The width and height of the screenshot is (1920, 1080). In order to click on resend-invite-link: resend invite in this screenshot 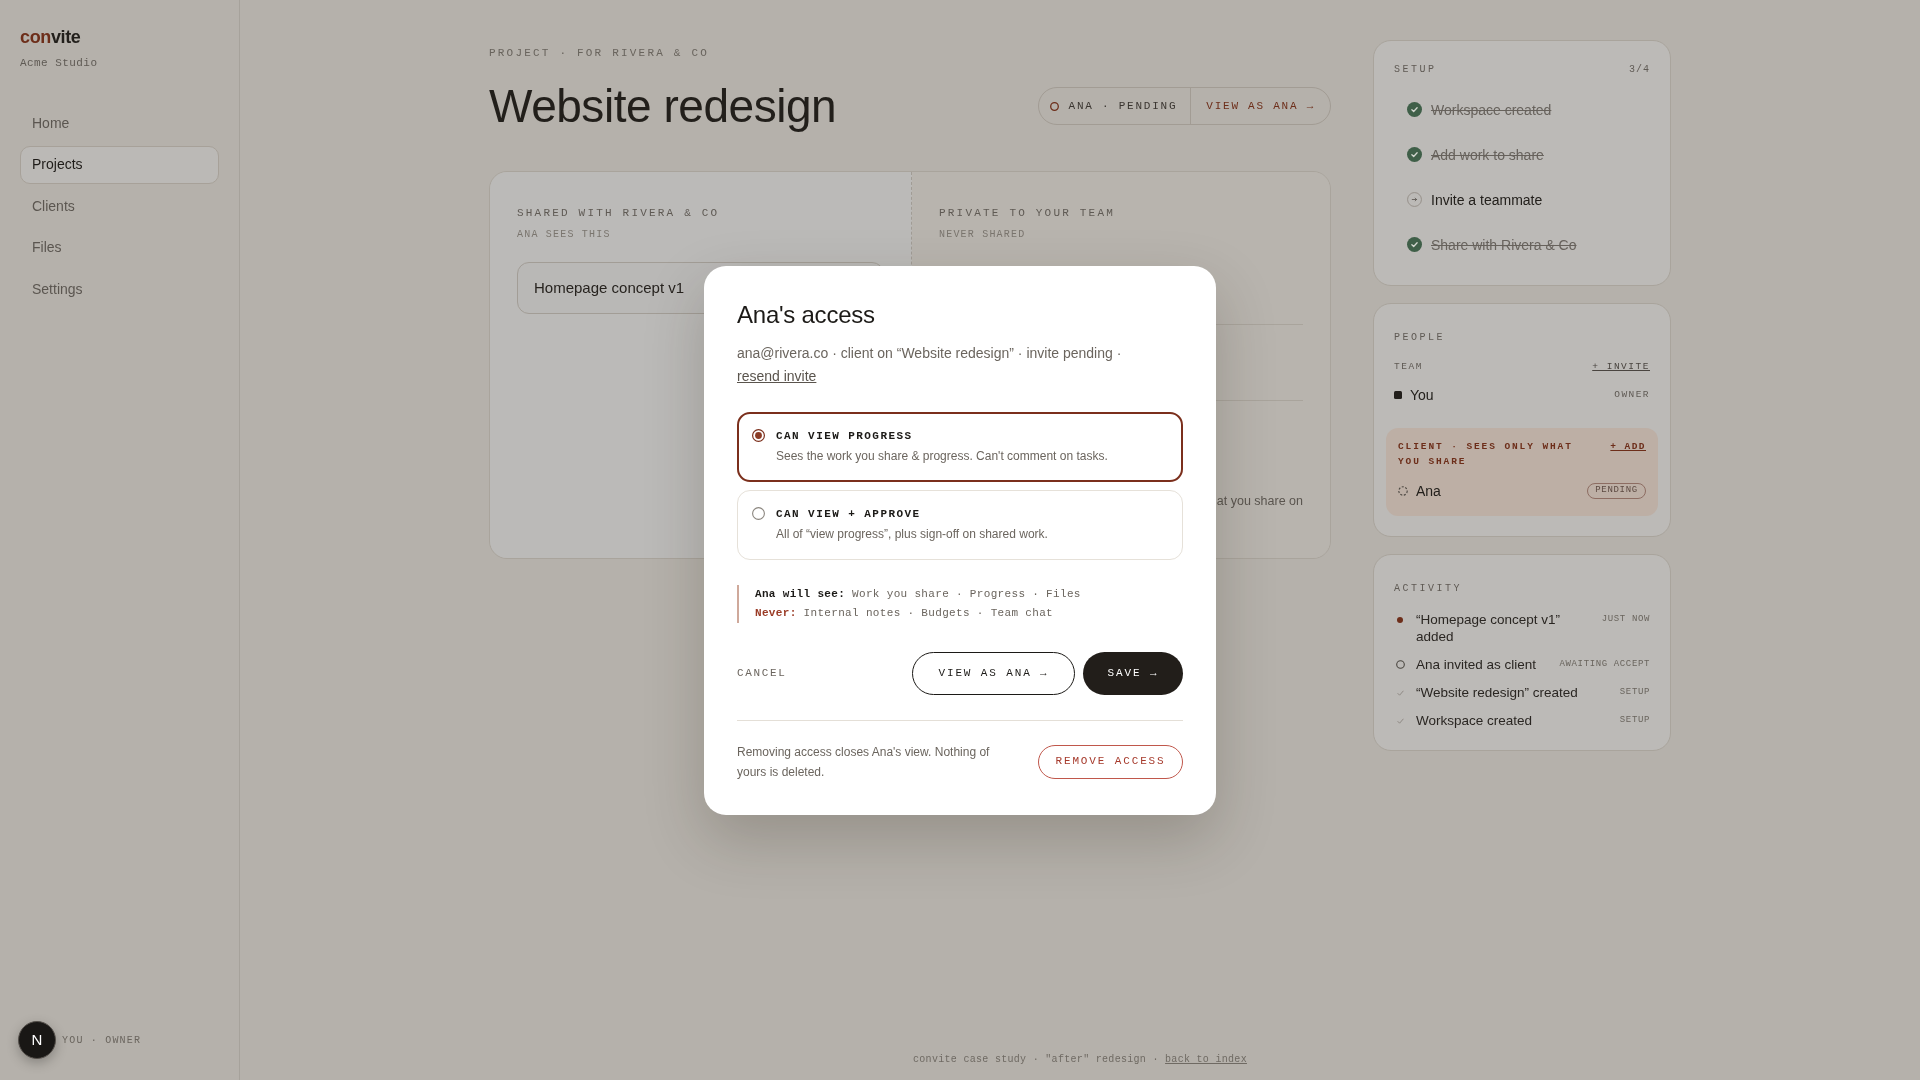, I will do `click(777, 375)`.